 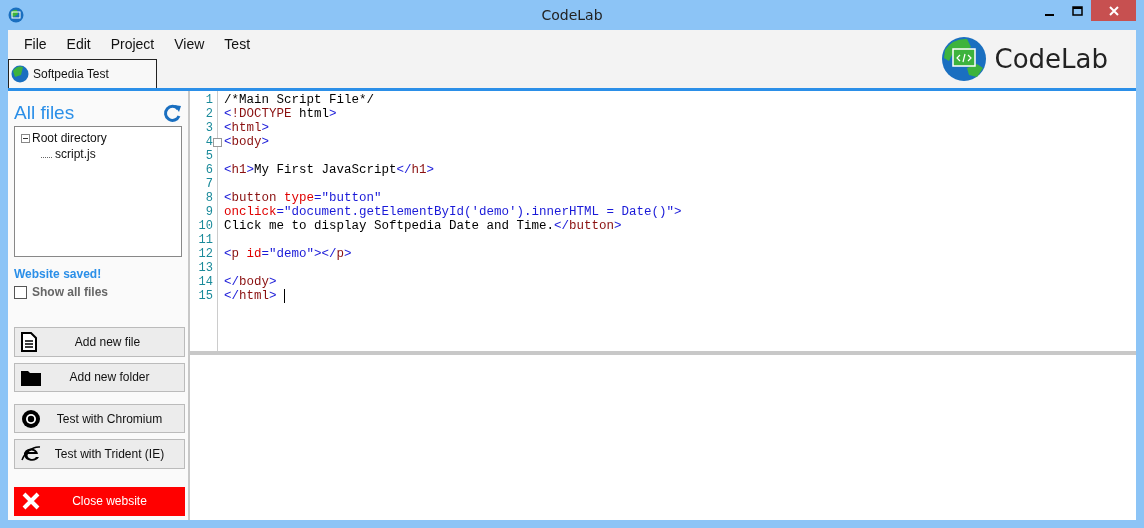 What do you see at coordinates (205, 268) in the screenshot?
I see `line-number: 13` at bounding box center [205, 268].